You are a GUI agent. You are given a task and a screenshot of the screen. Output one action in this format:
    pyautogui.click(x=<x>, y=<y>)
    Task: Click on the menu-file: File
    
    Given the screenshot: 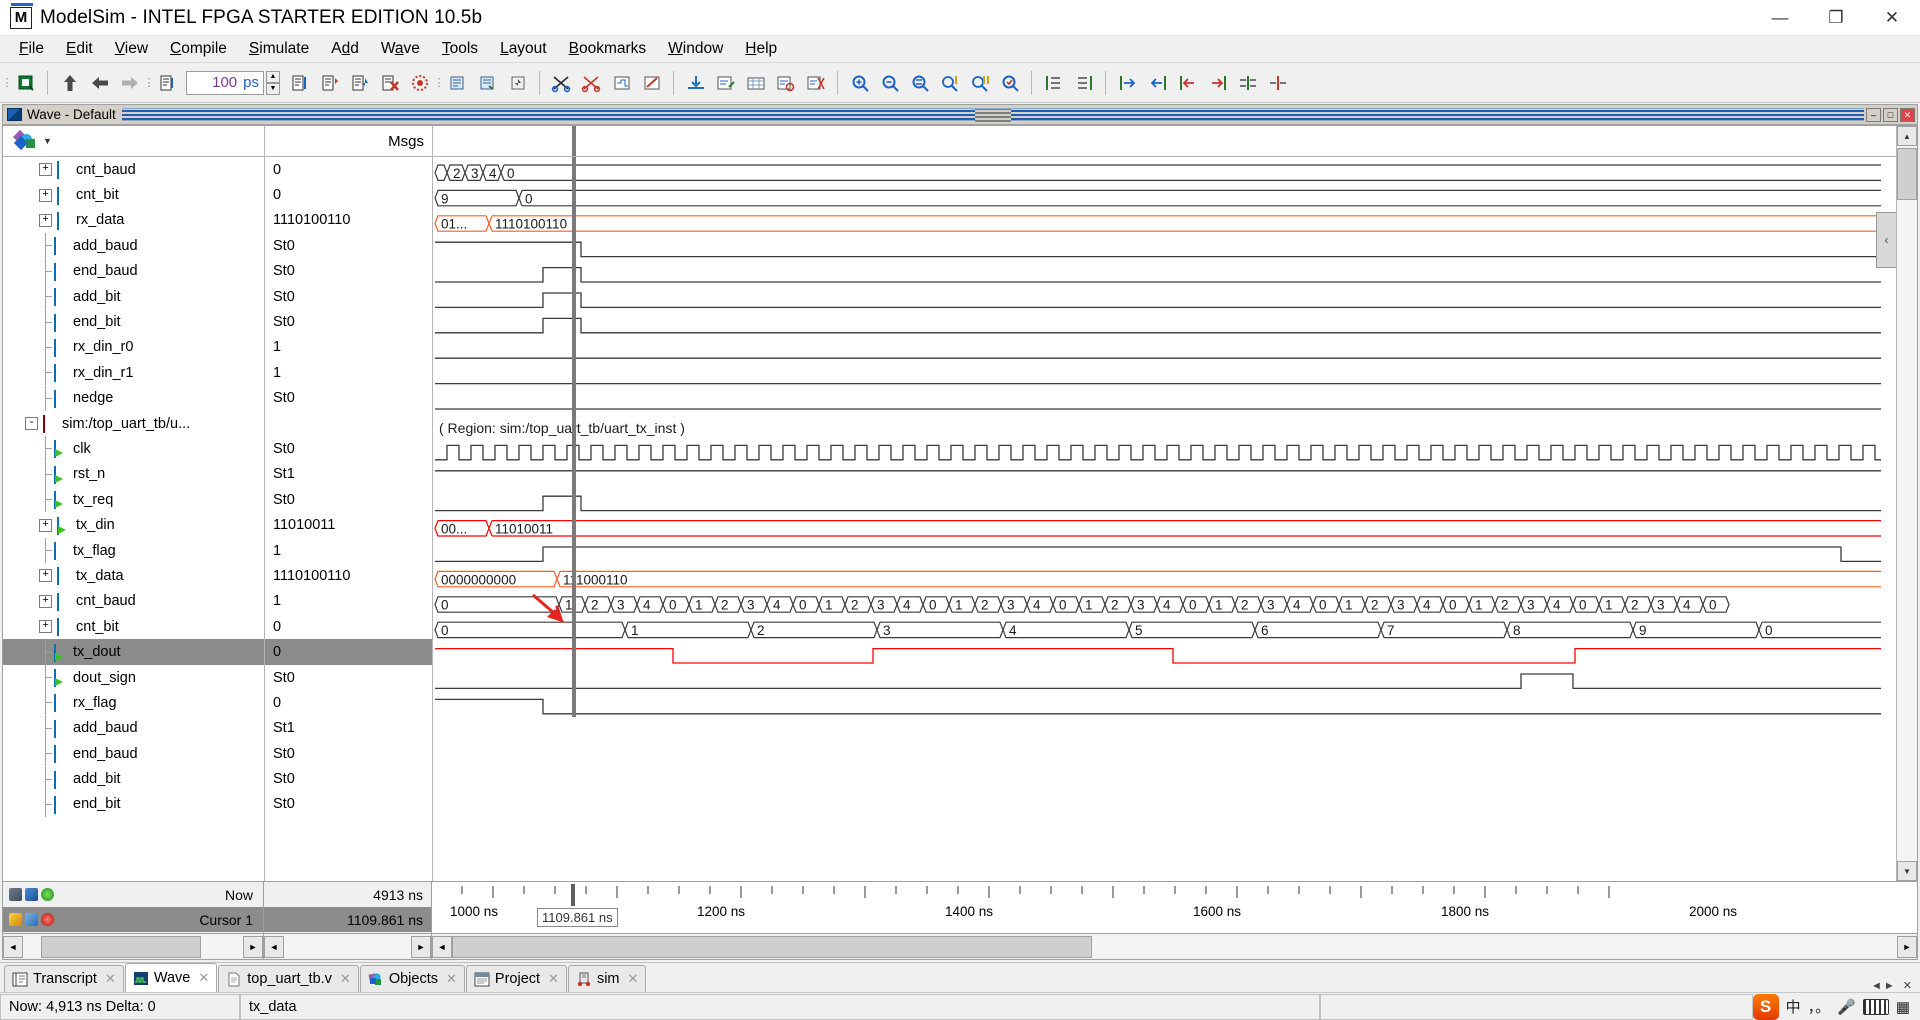 What is the action you would take?
    pyautogui.click(x=31, y=49)
    